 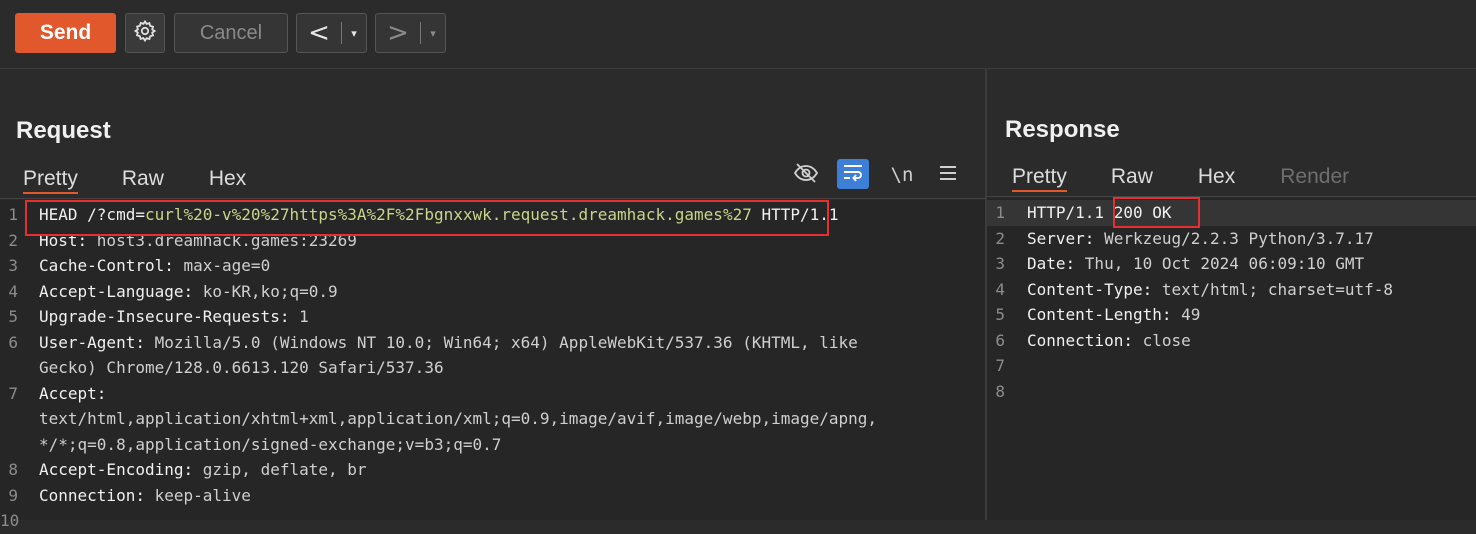 I want to click on tab-request-raw: Raw, so click(x=143, y=180).